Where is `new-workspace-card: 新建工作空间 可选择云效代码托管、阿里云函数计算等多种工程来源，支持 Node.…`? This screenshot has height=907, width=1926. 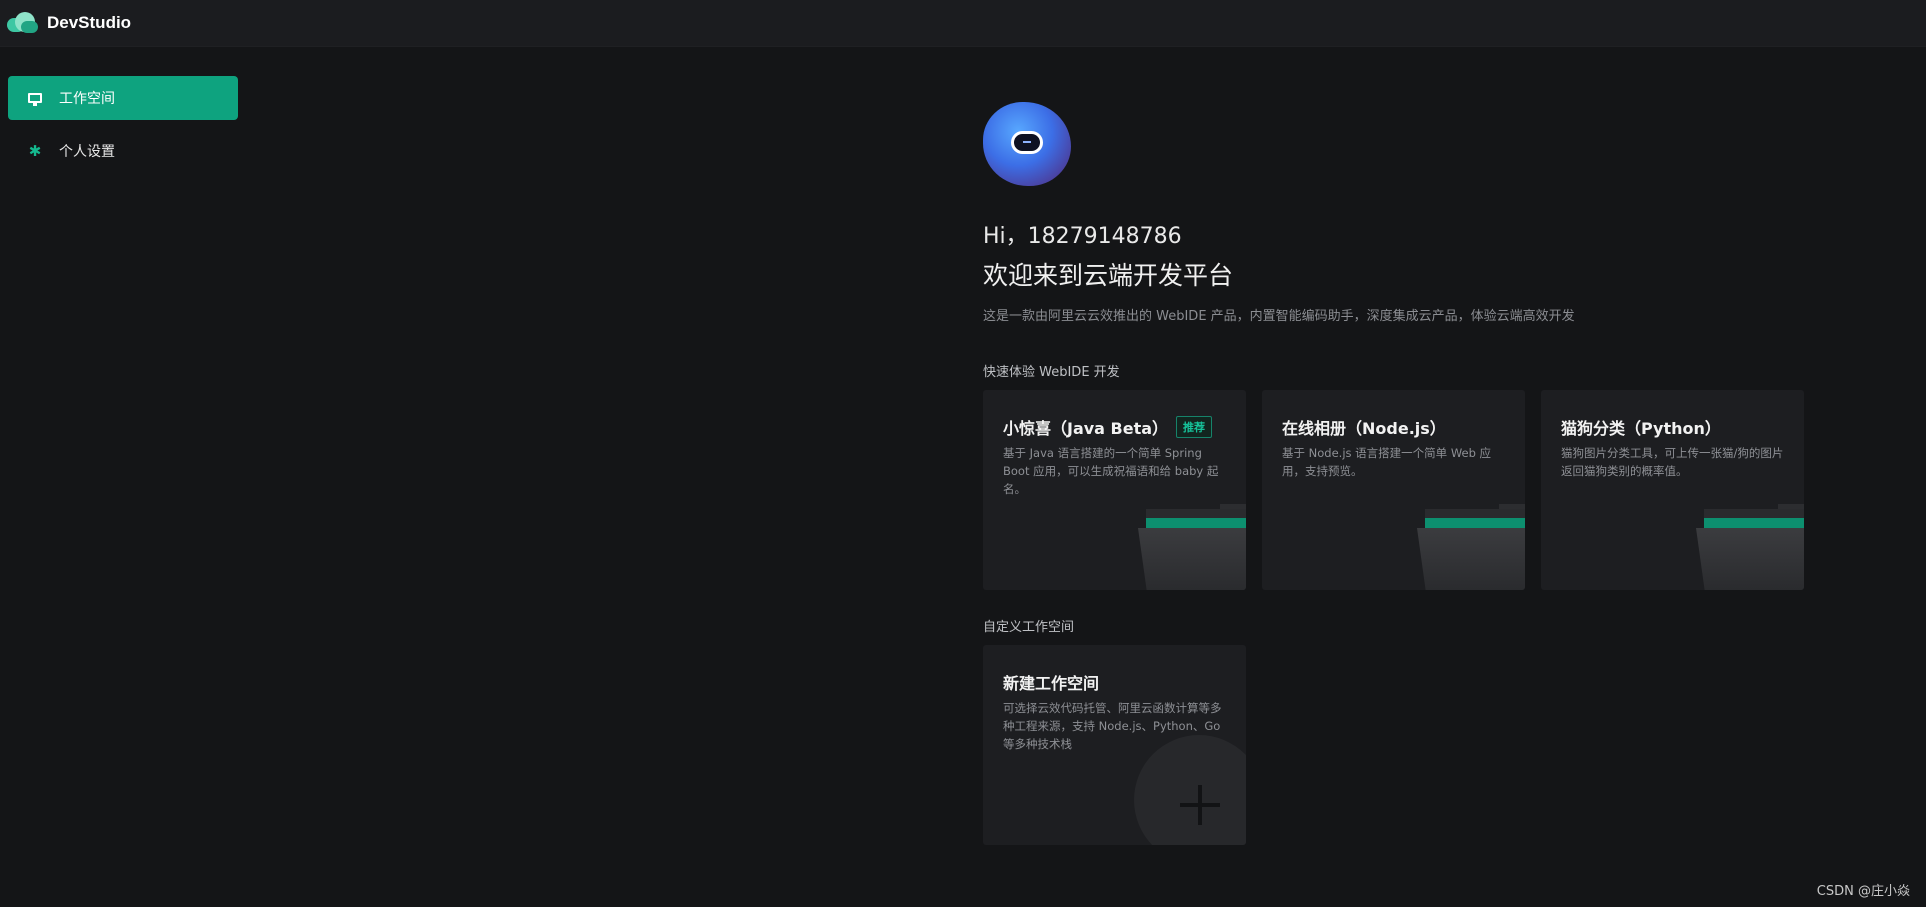 new-workspace-card: 新建工作空间 可选择云效代码托管、阿里云函数计算等多种工程来源，支持 Node.… is located at coordinates (1114, 745).